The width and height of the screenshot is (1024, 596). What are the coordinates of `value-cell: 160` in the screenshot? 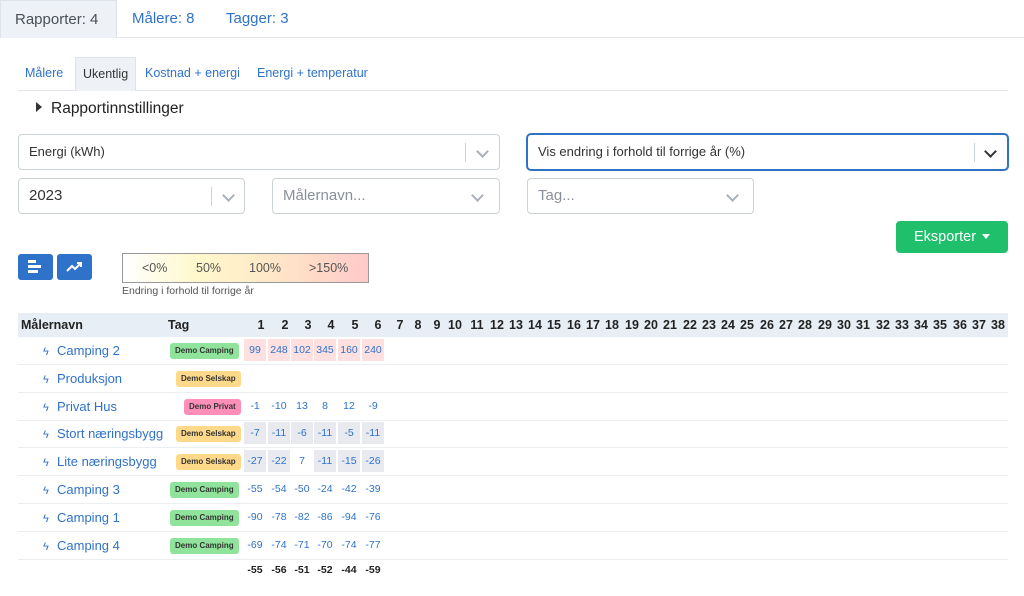 It's located at (349, 350).